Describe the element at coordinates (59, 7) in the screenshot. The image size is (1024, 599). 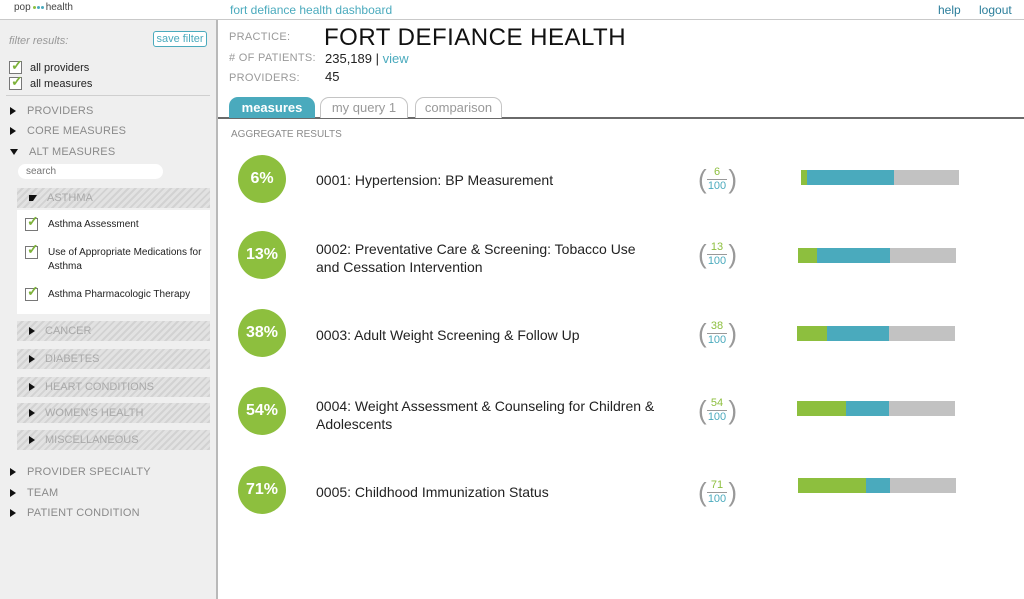
I see `logo-text-right: health` at that location.